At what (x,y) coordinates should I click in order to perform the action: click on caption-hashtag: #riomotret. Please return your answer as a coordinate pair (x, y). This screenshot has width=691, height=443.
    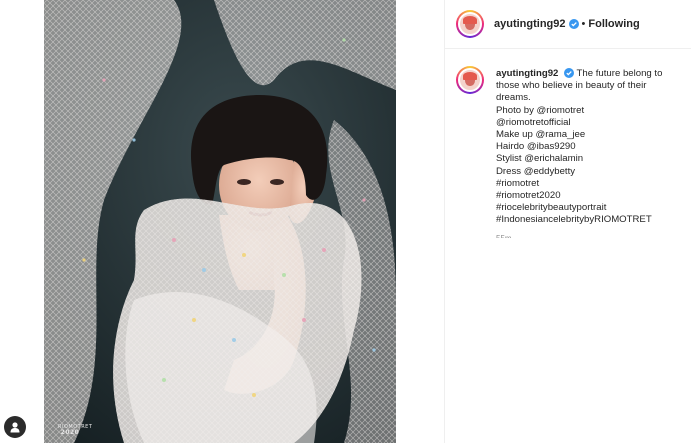
    Looking at the image, I should click on (588, 184).